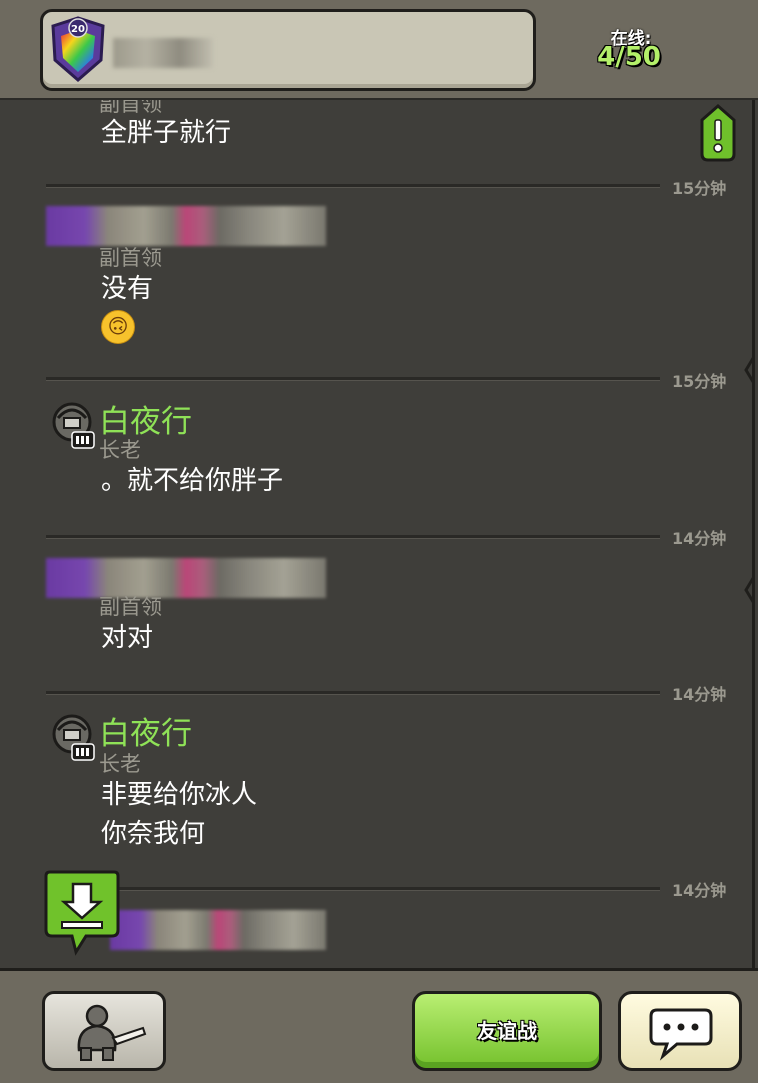  What do you see at coordinates (78, 49) in the screenshot?
I see `clan-badge-icon: 20` at bounding box center [78, 49].